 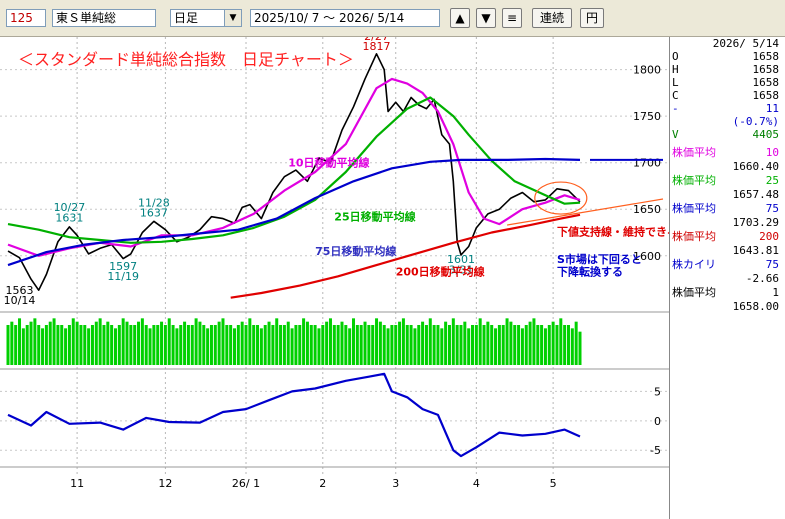 What do you see at coordinates (755, 306) in the screenshot?
I see `indicator-5-value-value: 1658.00` at bounding box center [755, 306].